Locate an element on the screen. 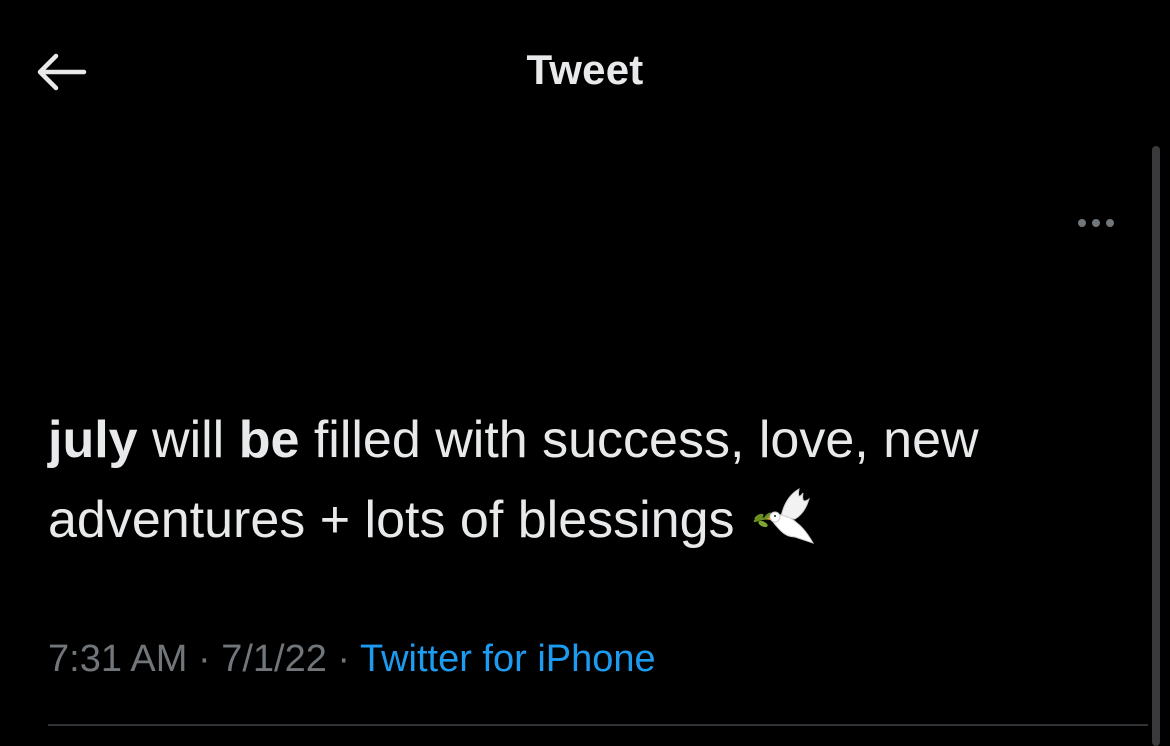  divider is located at coordinates (598, 725).